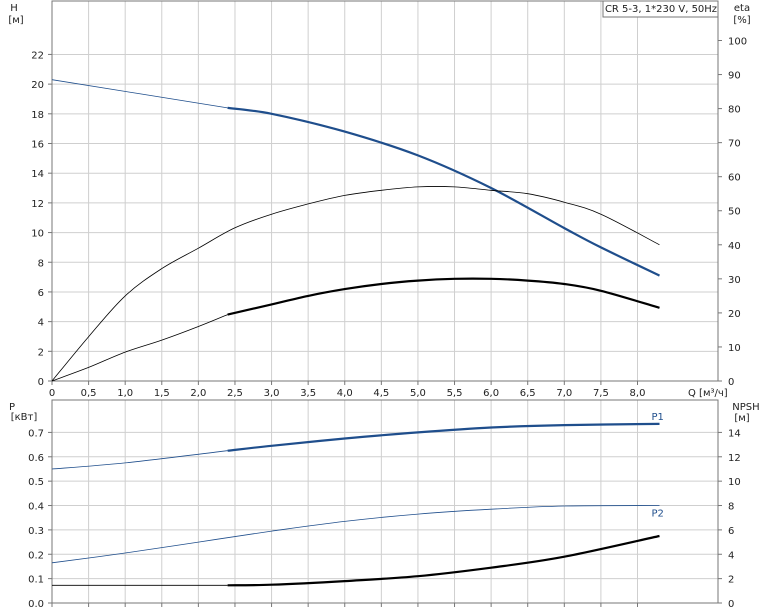 The width and height of the screenshot is (774, 611). Describe the element at coordinates (564, 393) in the screenshot. I see `x-tick-label: 7,0` at that location.